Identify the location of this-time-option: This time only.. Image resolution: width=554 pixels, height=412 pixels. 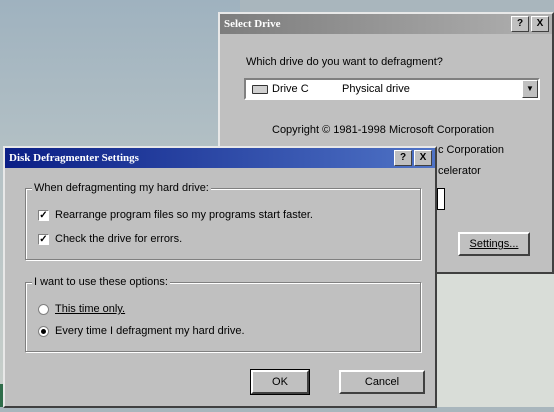
(81, 309).